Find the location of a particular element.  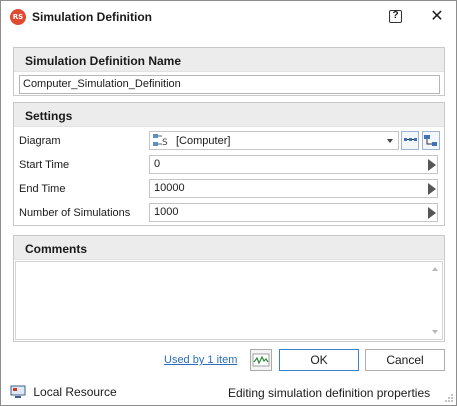

used-by-link: Used by 1 item is located at coordinates (200, 360).